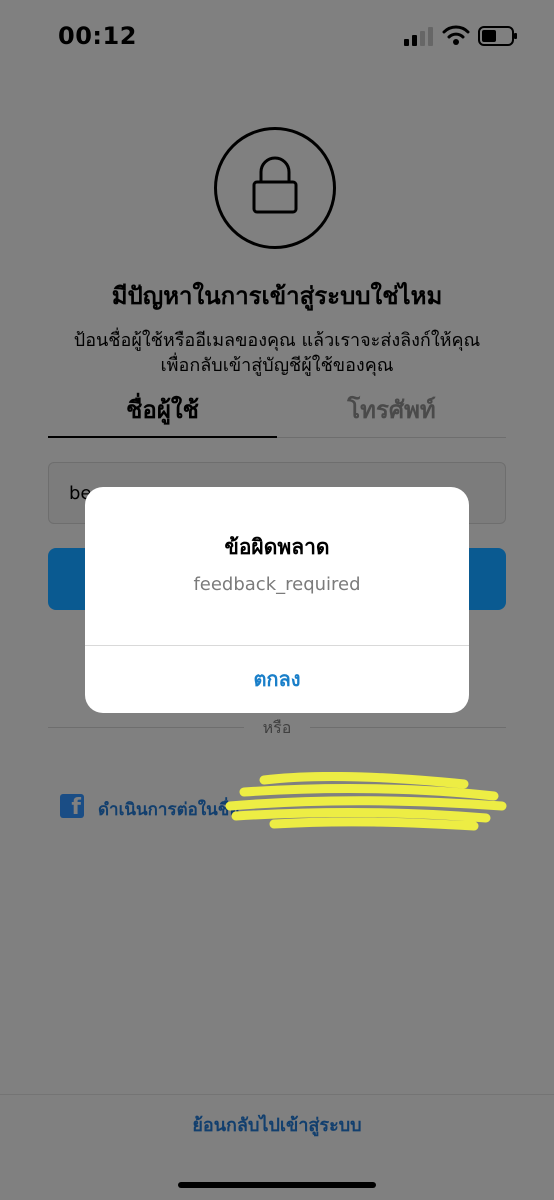  Describe the element at coordinates (277, 727) in the screenshot. I see `or-divider-label: หรือ` at that location.